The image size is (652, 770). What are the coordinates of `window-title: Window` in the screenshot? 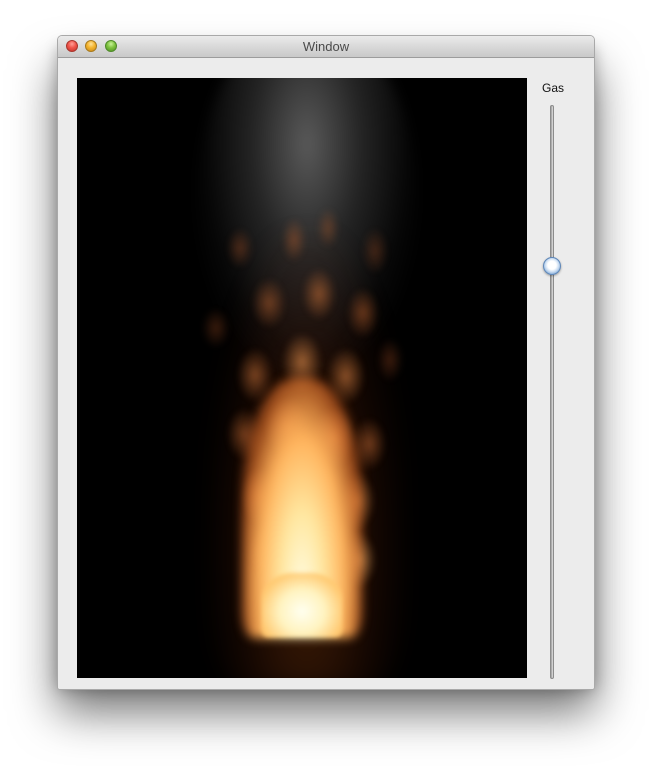 It's located at (326, 46).